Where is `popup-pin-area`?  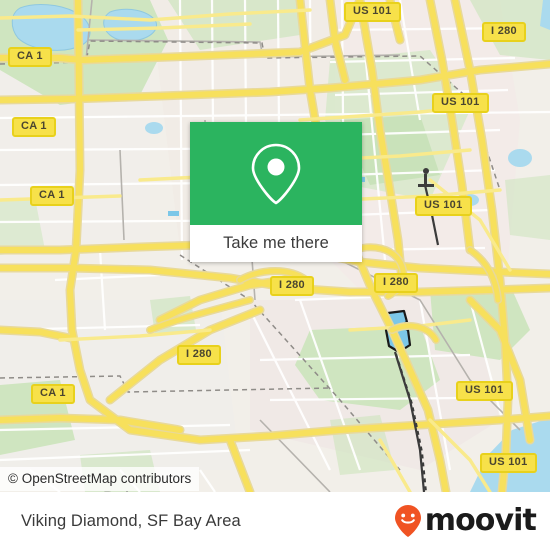
popup-pin-area is located at coordinates (276, 173).